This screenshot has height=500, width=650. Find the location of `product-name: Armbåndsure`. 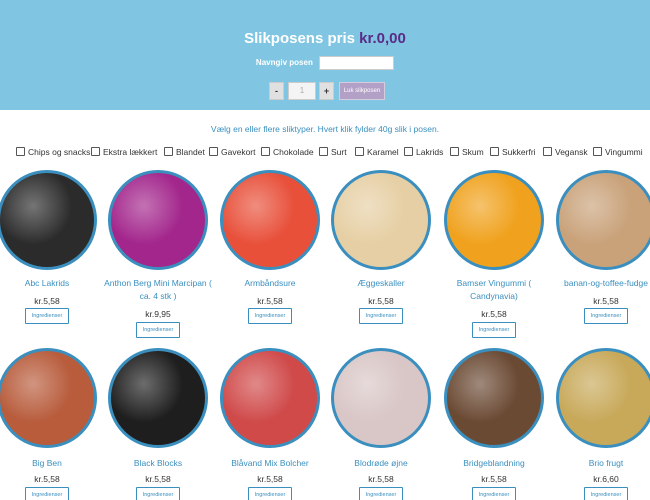

product-name: Armbåndsure is located at coordinates (270, 283).